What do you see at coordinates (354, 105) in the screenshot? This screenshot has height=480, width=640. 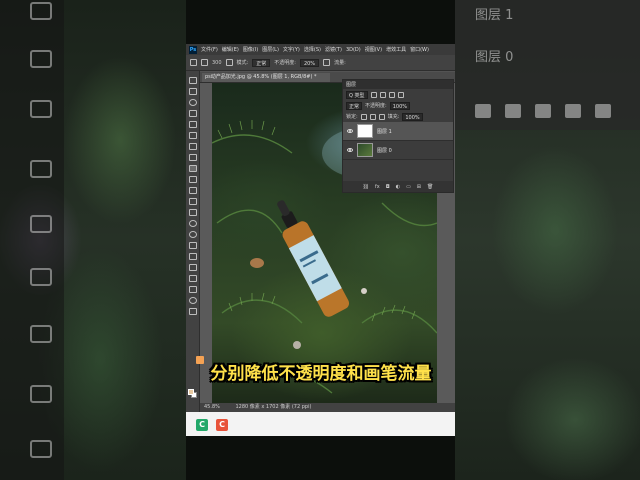 I see `blend-mode-dropdown: 正常` at bounding box center [354, 105].